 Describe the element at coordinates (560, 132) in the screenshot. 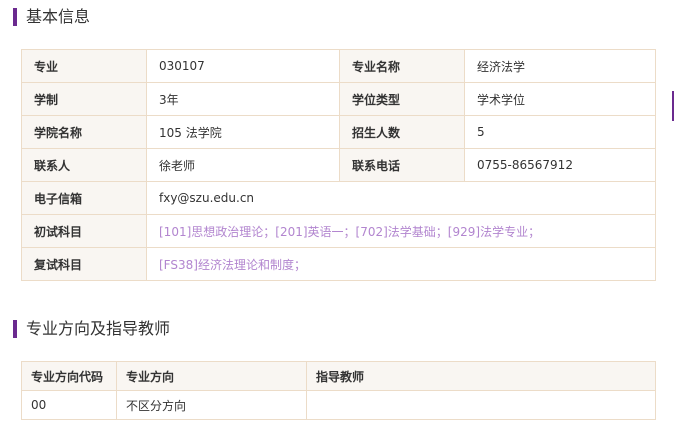

I see `enrollment-value: 5` at that location.